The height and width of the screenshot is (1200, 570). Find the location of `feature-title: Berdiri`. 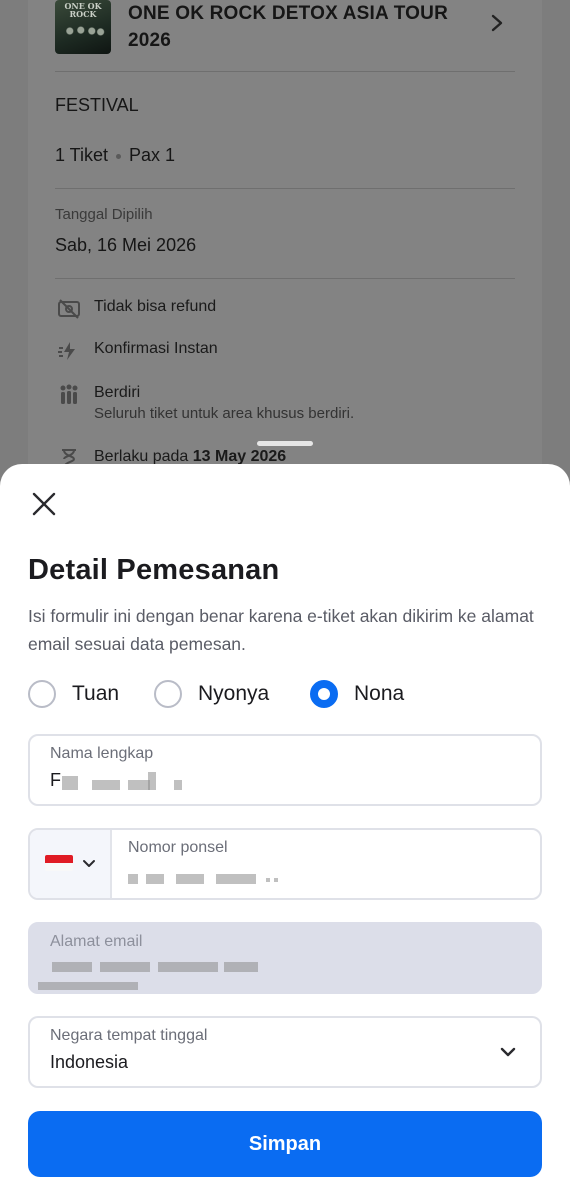

feature-title: Berdiri is located at coordinates (117, 392).